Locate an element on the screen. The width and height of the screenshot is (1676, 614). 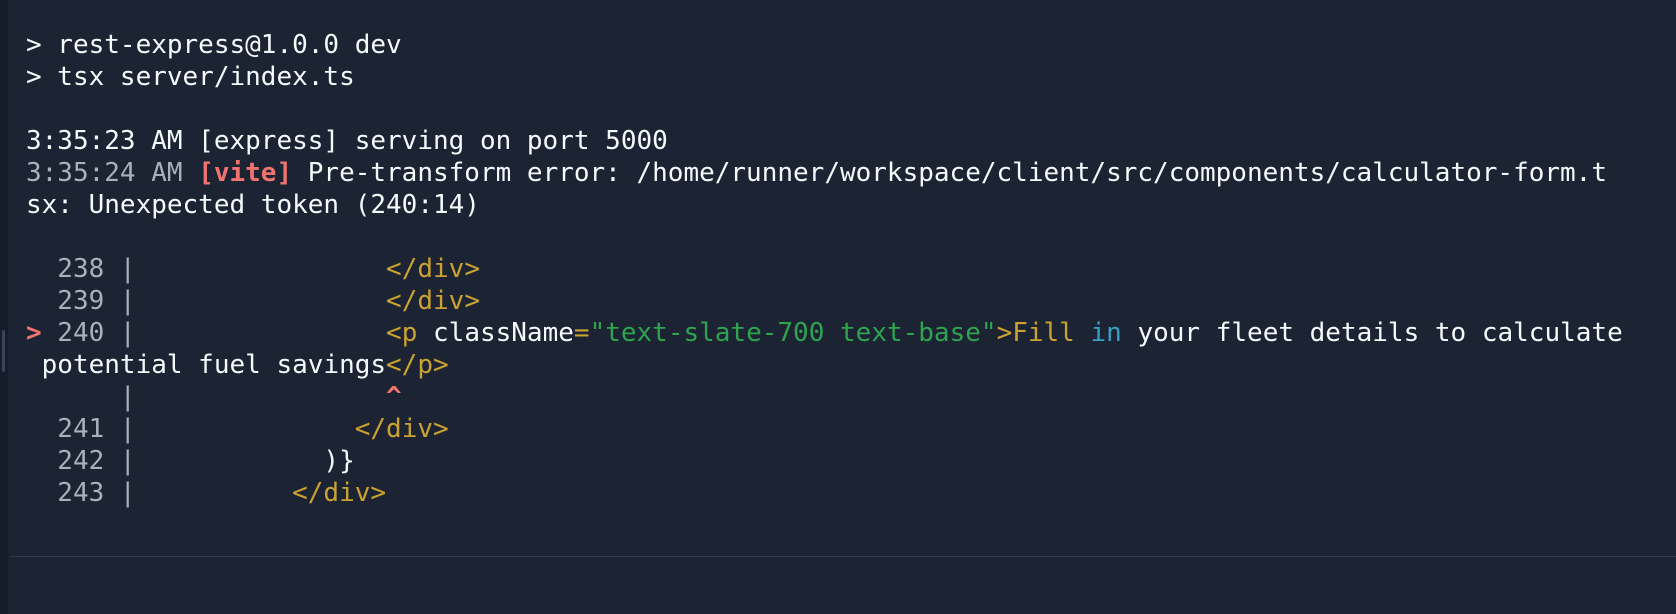
jsx-keyword: in is located at coordinates (1098, 333).